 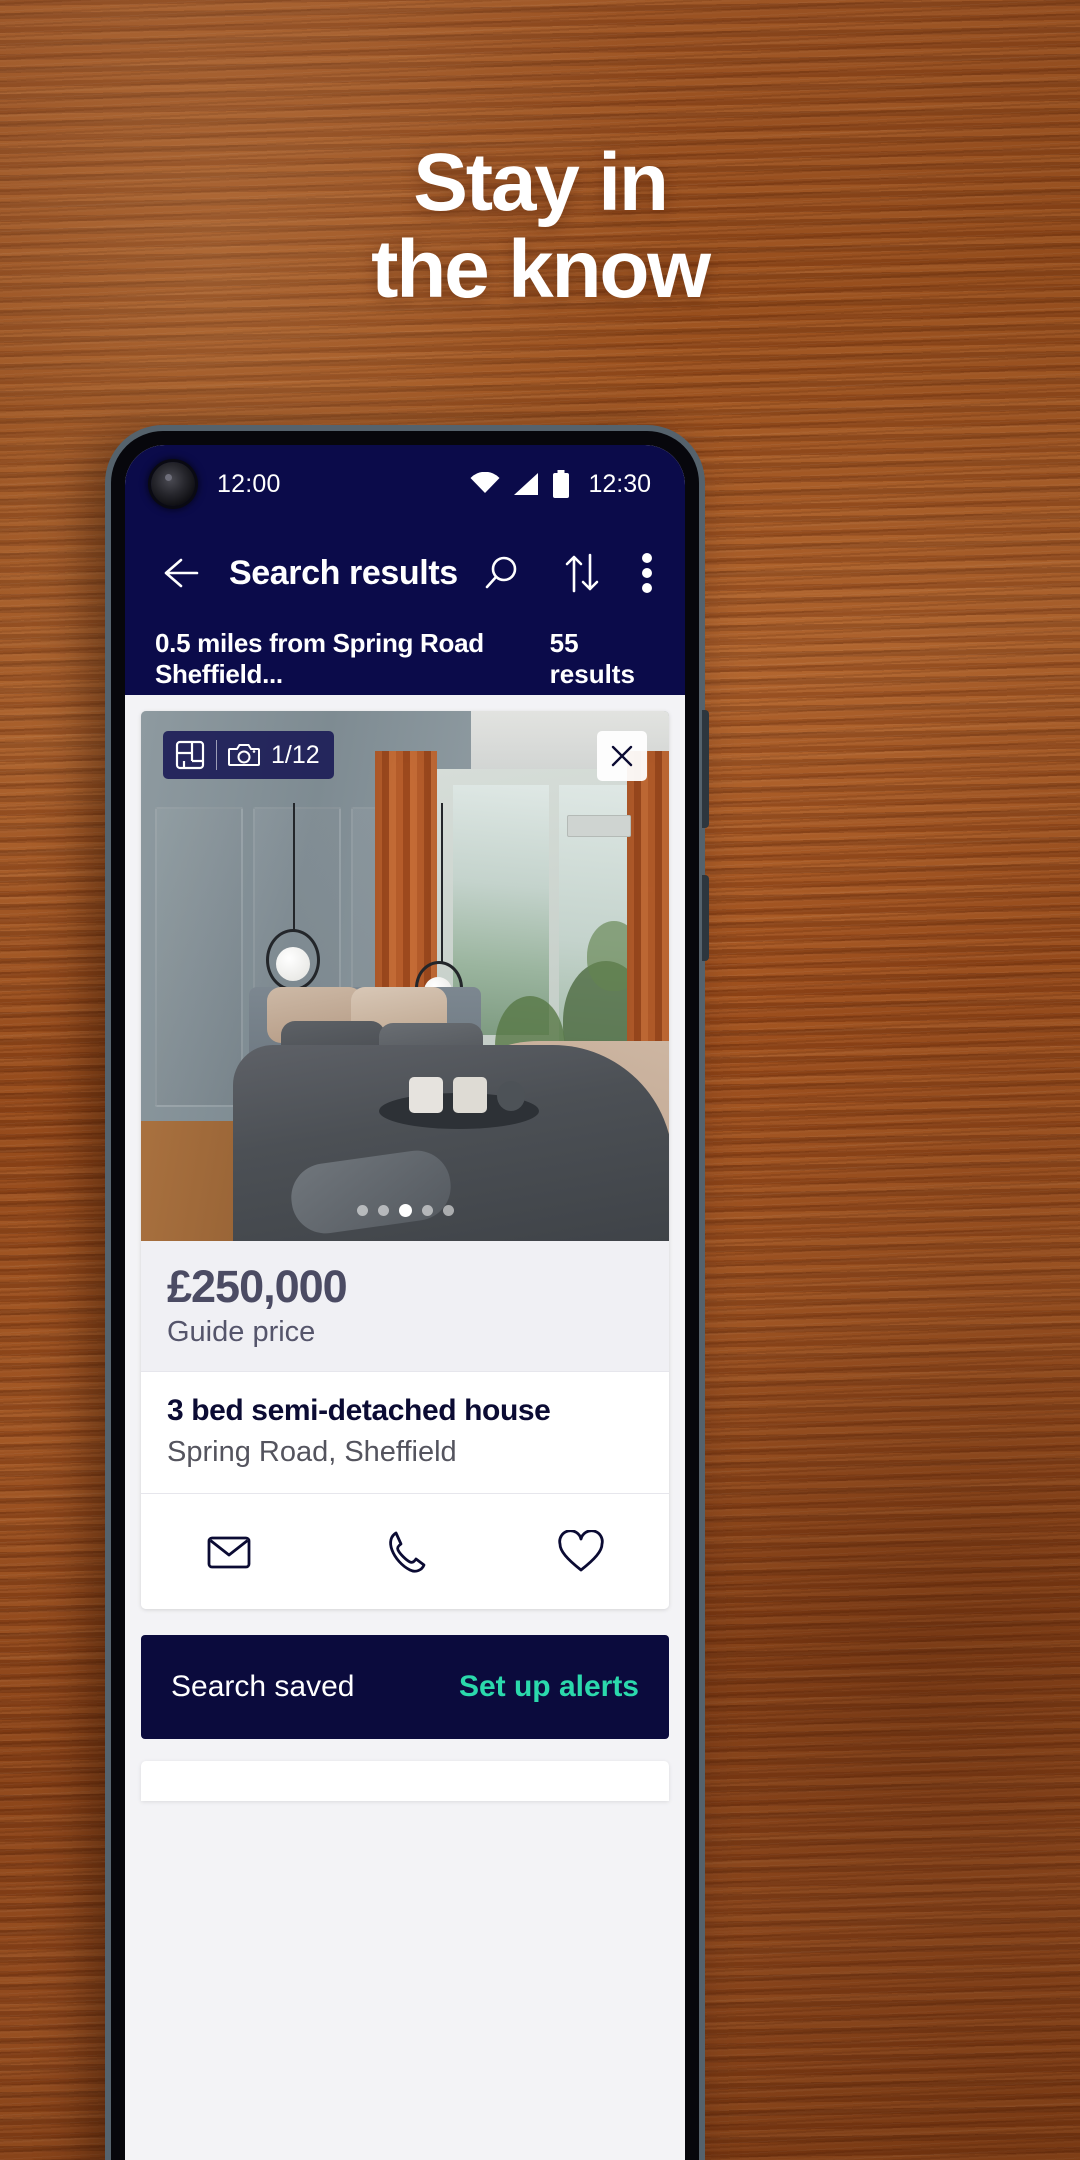 I want to click on overflow-menu-icon, so click(x=647, y=573).